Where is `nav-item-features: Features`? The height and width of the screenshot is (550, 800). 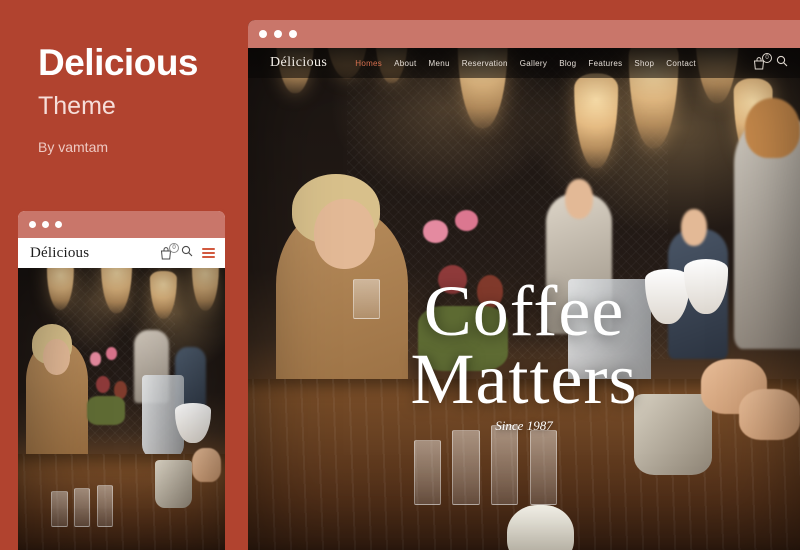
nav-item-features: Features is located at coordinates (605, 63).